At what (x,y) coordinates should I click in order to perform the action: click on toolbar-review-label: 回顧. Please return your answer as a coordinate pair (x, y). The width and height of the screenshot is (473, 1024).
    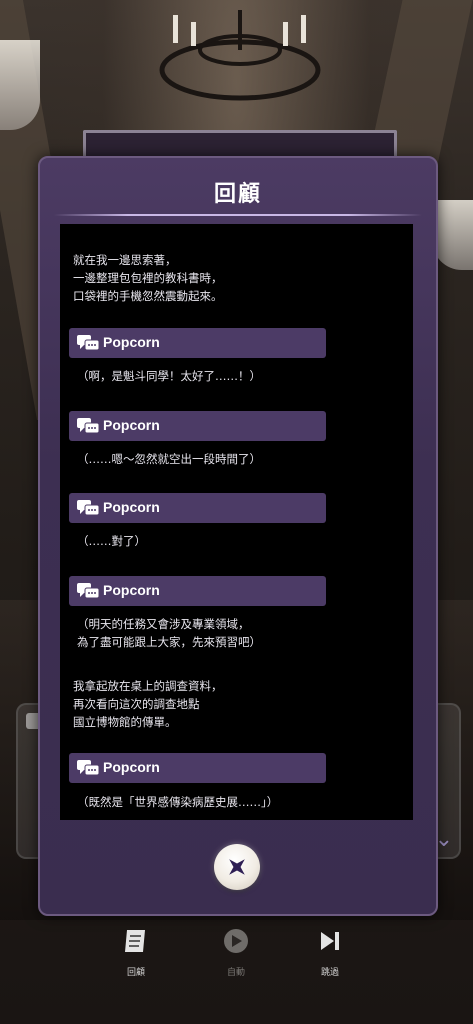
    Looking at the image, I should click on (135, 973).